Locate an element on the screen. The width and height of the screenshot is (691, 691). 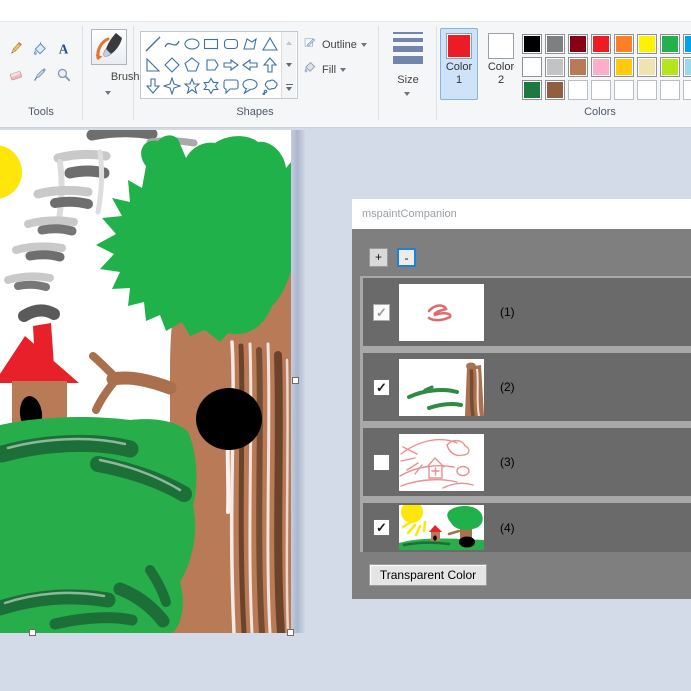
svg-text: A is located at coordinates (63, 48).